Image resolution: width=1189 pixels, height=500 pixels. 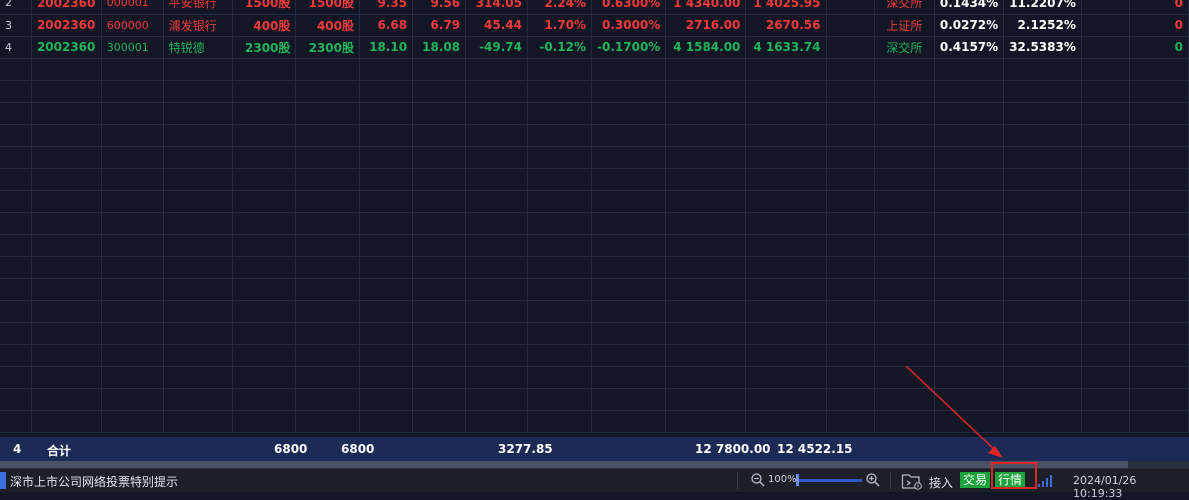 What do you see at coordinates (328, 25) in the screenshot?
I see `available-cell: 400股` at bounding box center [328, 25].